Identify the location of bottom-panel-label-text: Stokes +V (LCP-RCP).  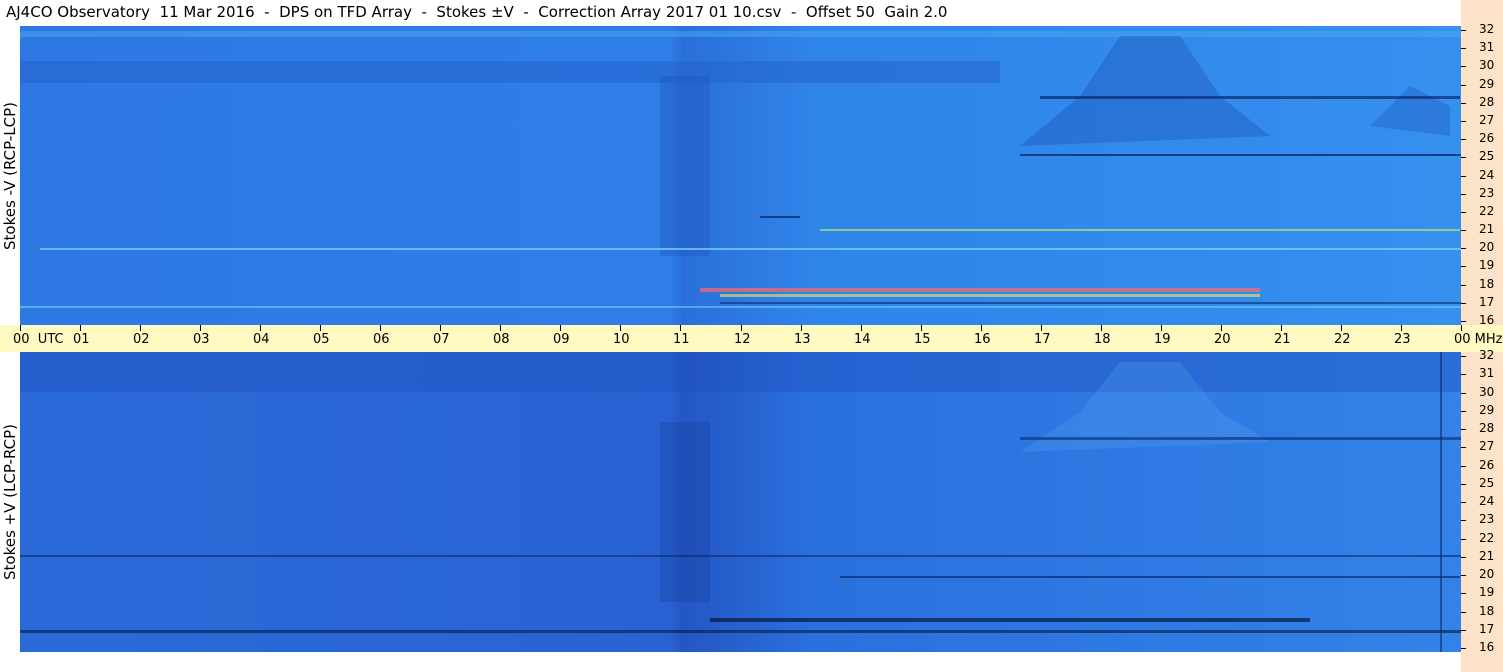
(10, 502).